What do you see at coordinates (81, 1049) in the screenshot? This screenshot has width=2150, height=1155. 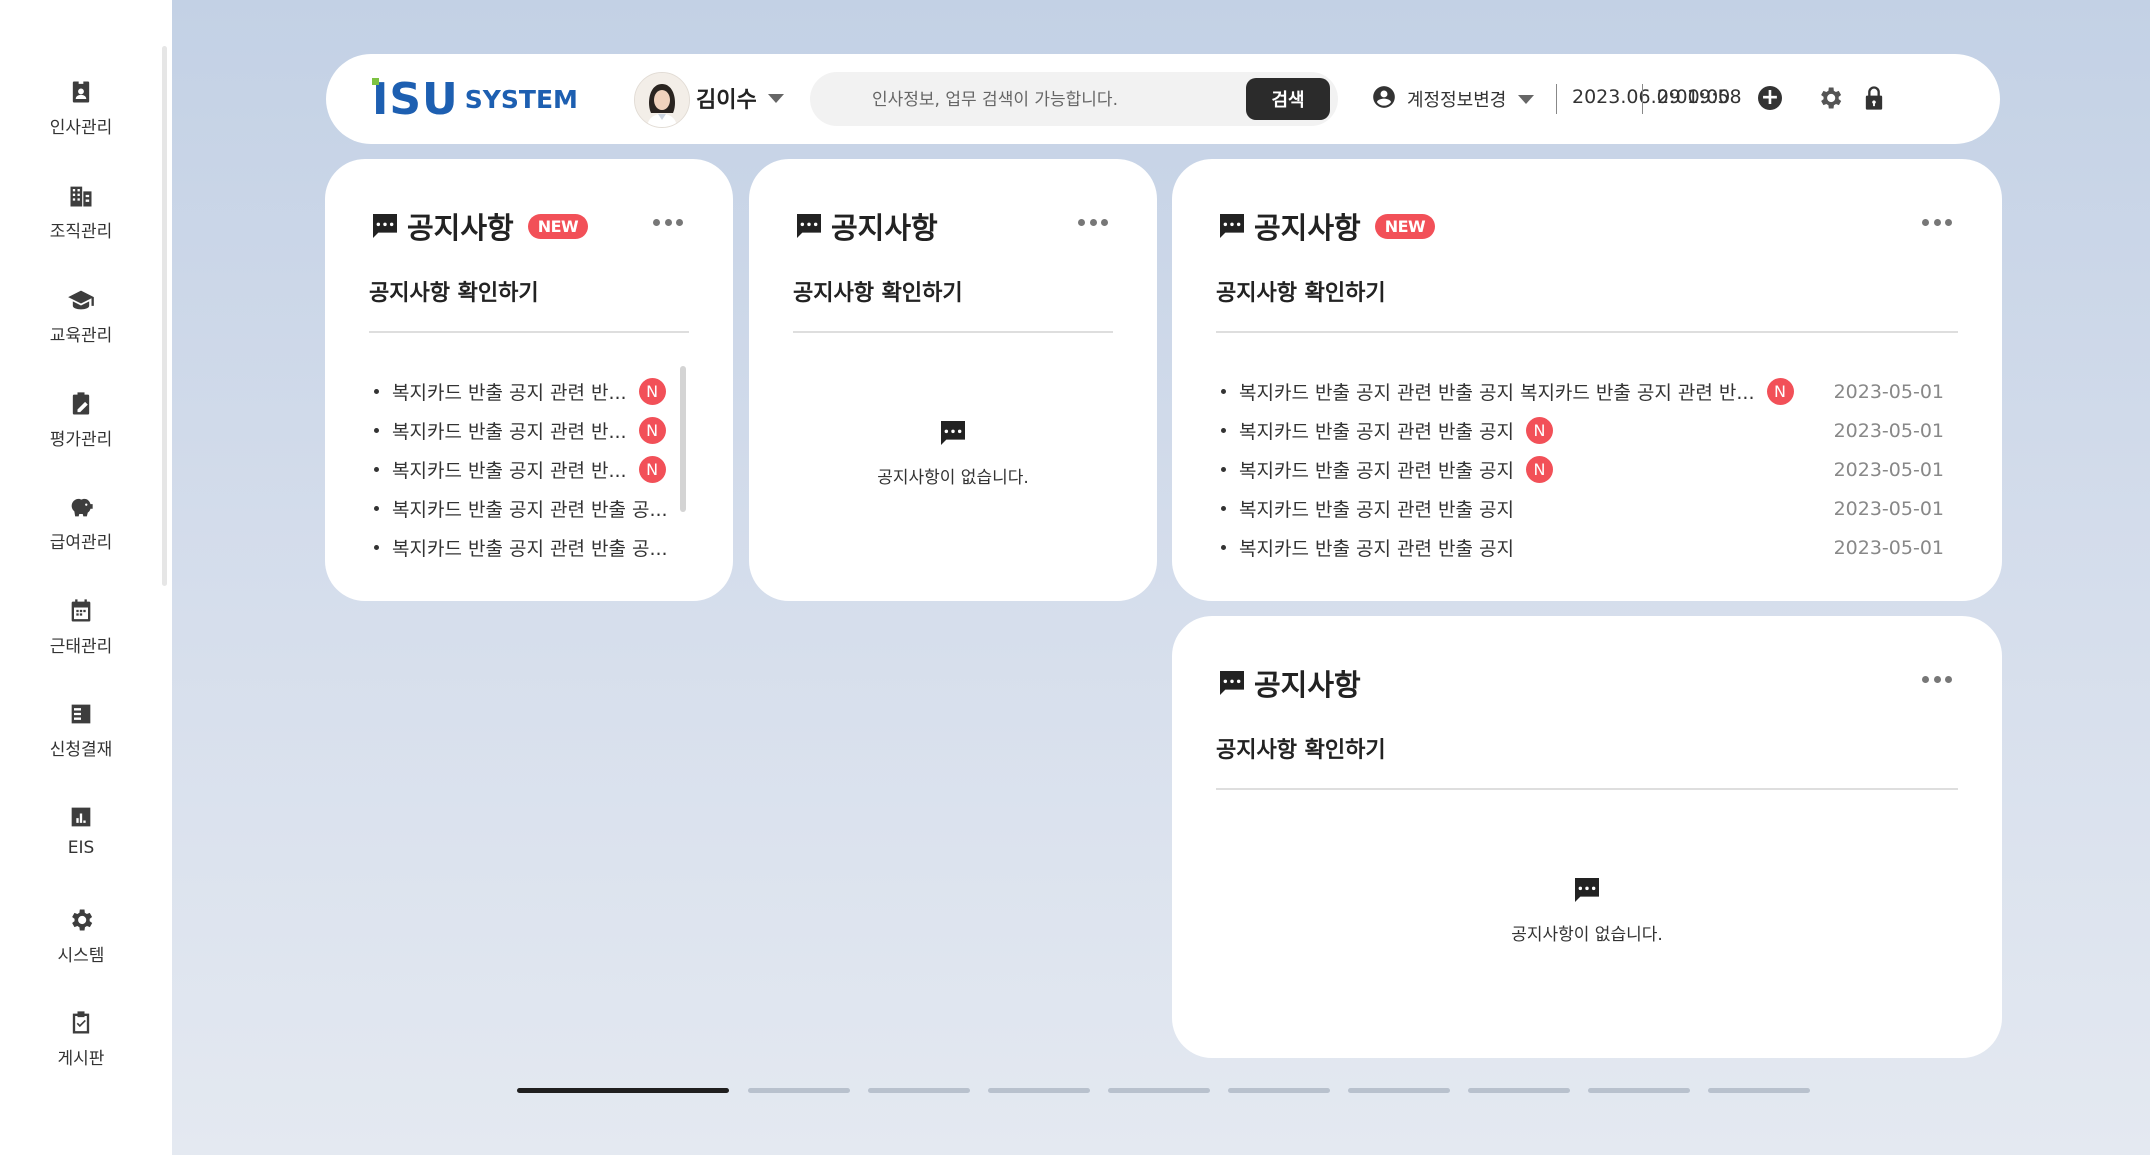 I see `sidebar-item-board: 게시판` at bounding box center [81, 1049].